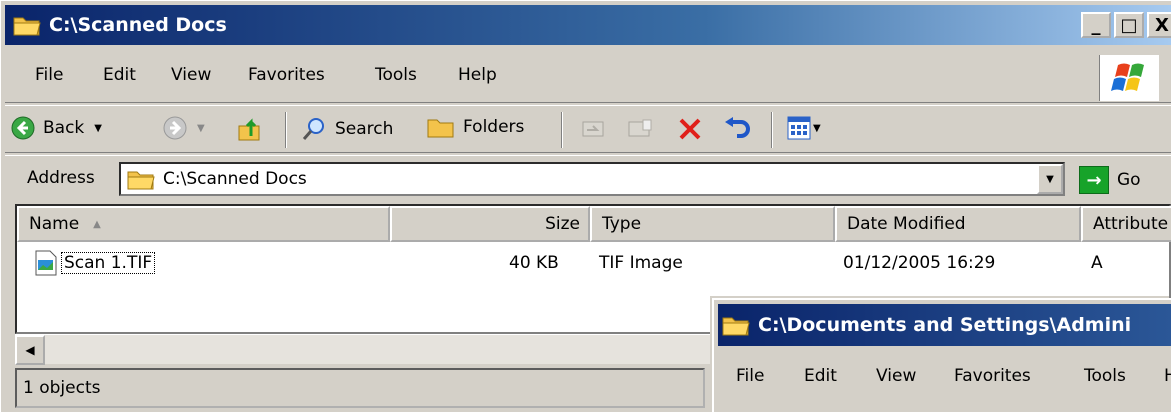 Image resolution: width=1171 pixels, height=412 pixels. What do you see at coordinates (1050, 179) in the screenshot?
I see `address-dropdown-button: ▼` at bounding box center [1050, 179].